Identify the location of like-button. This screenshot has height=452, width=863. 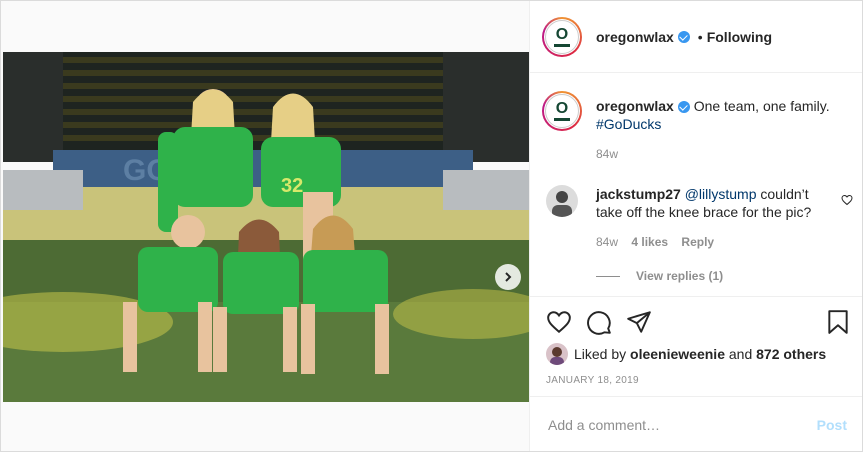
(559, 322).